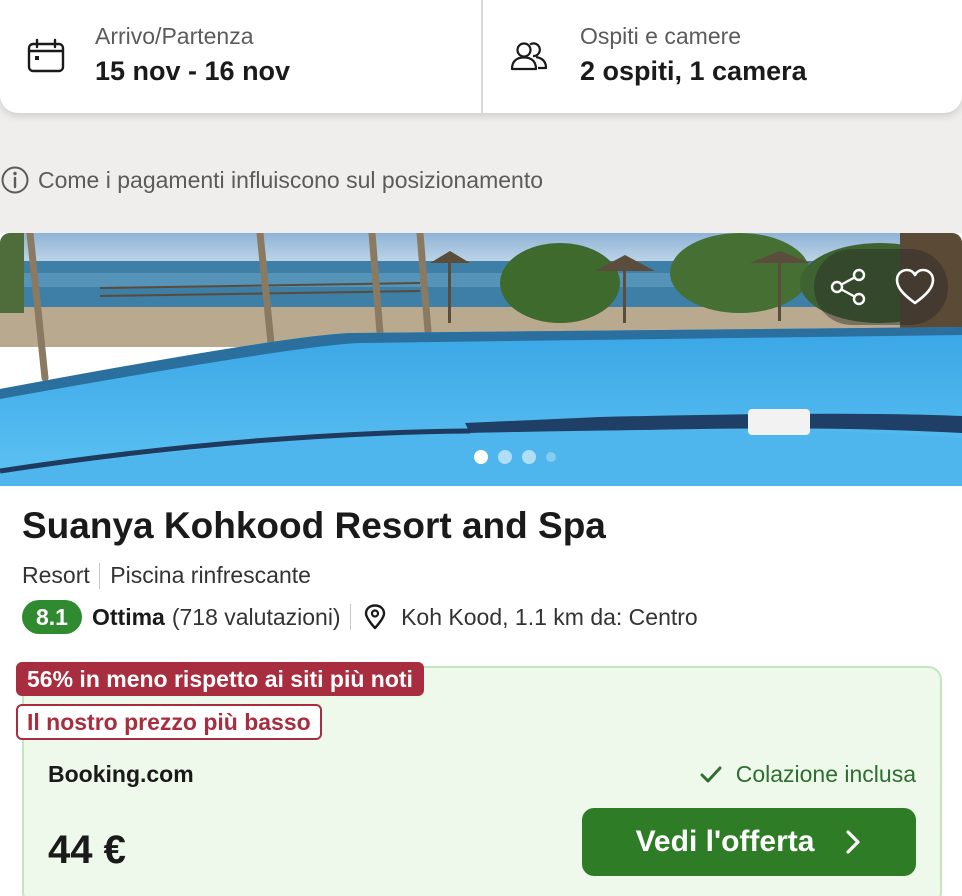 The width and height of the screenshot is (962, 896). Describe the element at coordinates (15, 180) in the screenshot. I see `info-icon` at that location.